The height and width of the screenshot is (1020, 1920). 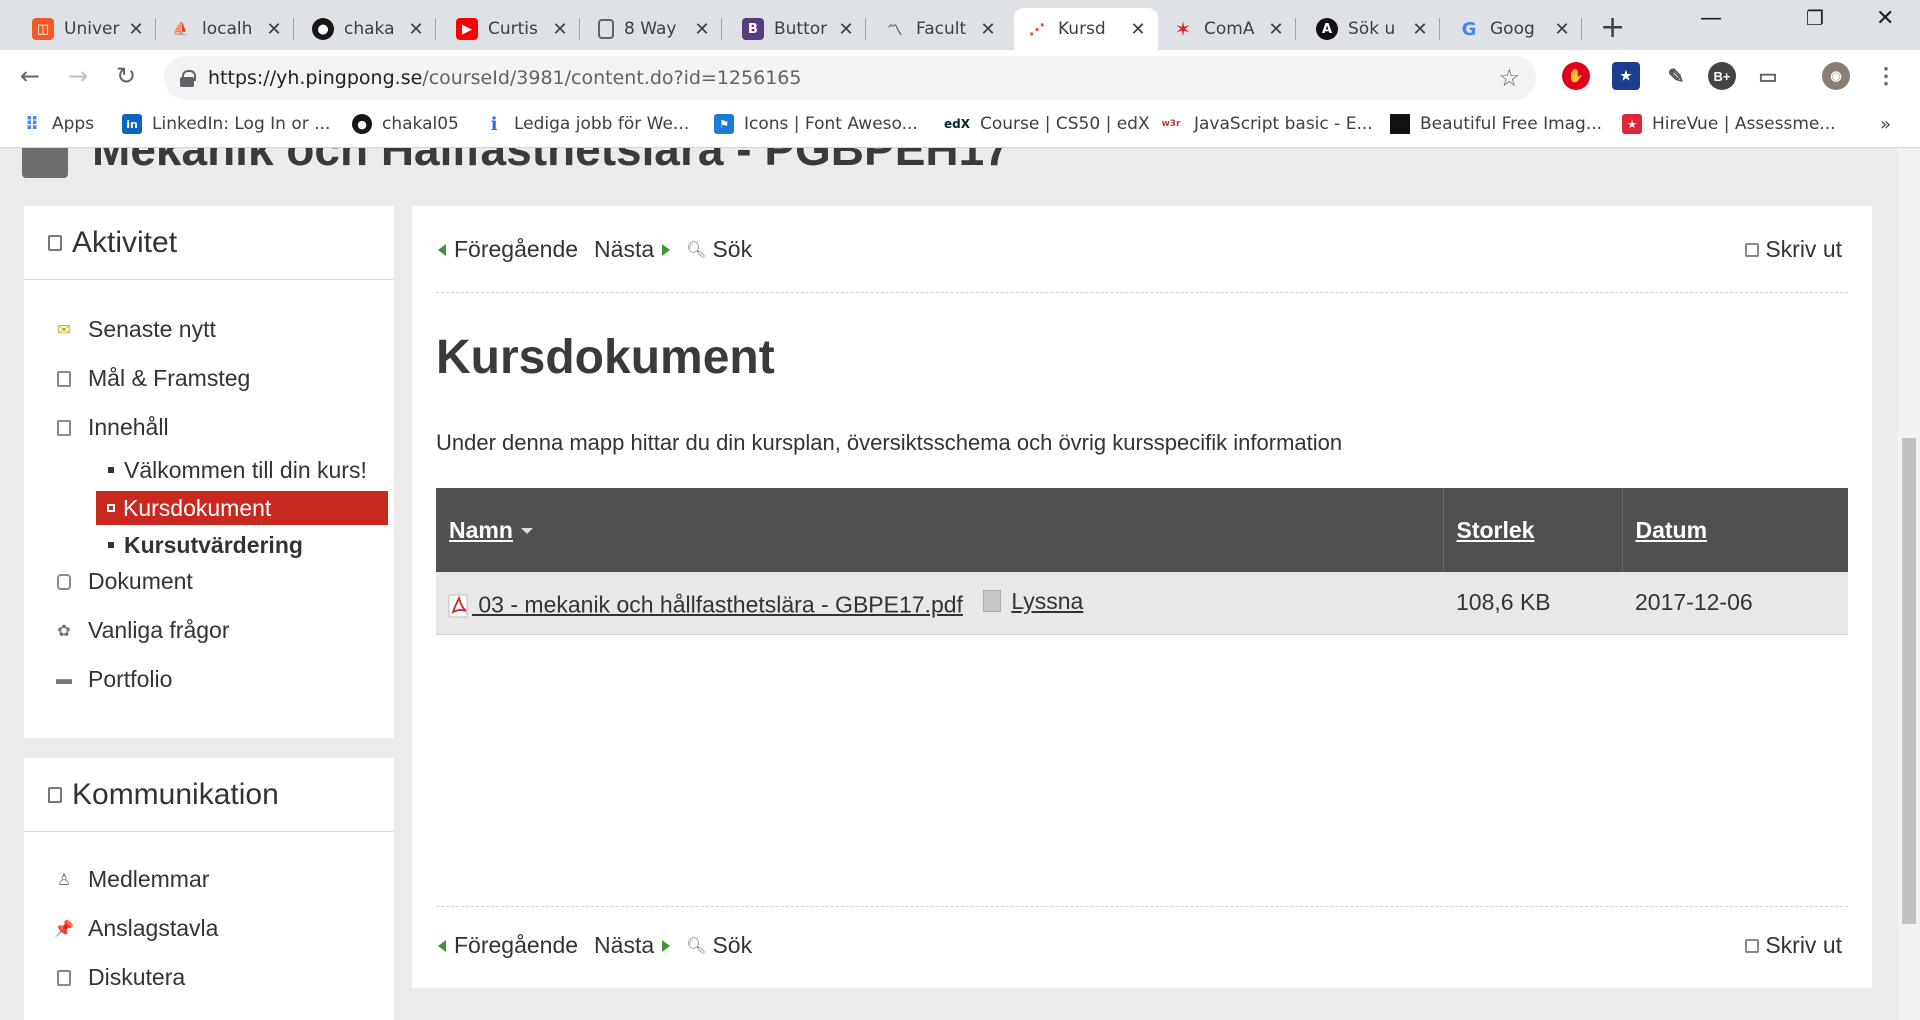 I want to click on adblock-extension-icon: ✋, so click(x=1576, y=76).